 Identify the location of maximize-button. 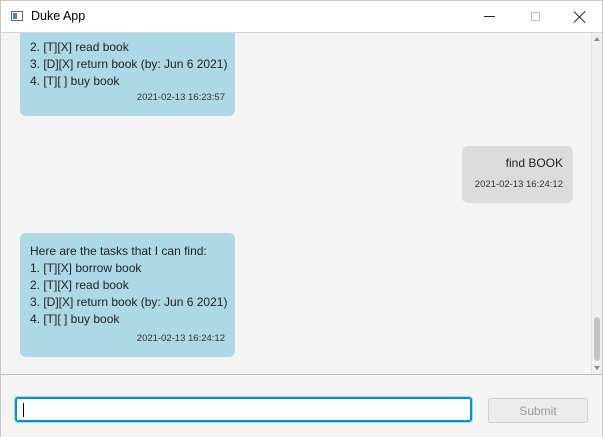
(535, 16).